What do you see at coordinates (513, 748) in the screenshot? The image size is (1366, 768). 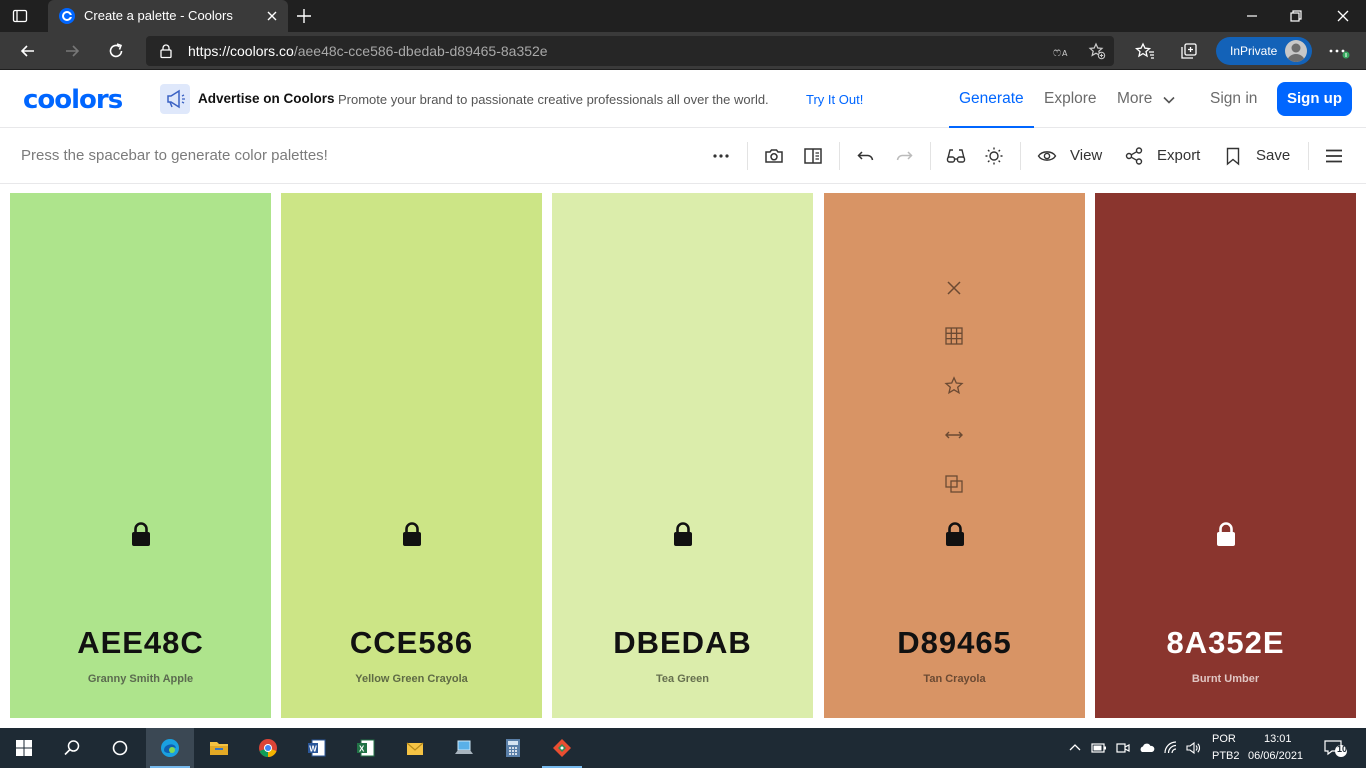 I see `taskbar-calculator` at bounding box center [513, 748].